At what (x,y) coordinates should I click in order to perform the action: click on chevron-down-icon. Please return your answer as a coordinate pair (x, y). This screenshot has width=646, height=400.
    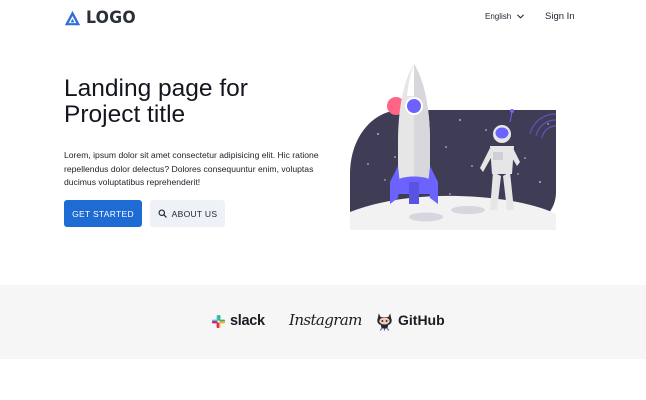
    Looking at the image, I should click on (521, 16).